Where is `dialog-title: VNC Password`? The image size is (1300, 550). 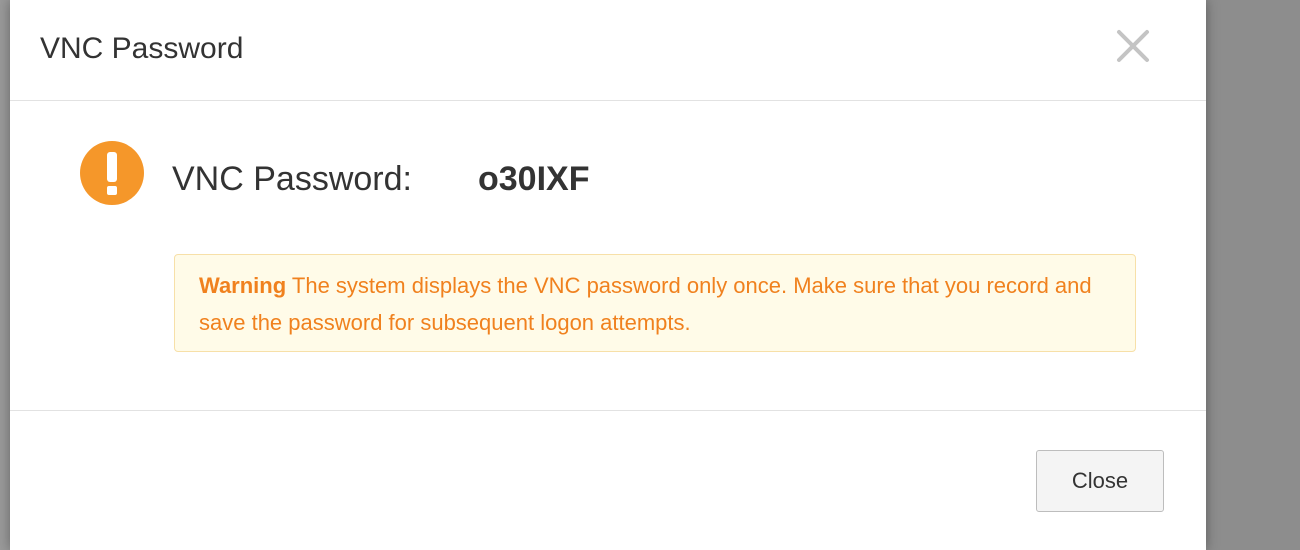 dialog-title: VNC Password is located at coordinates (142, 48).